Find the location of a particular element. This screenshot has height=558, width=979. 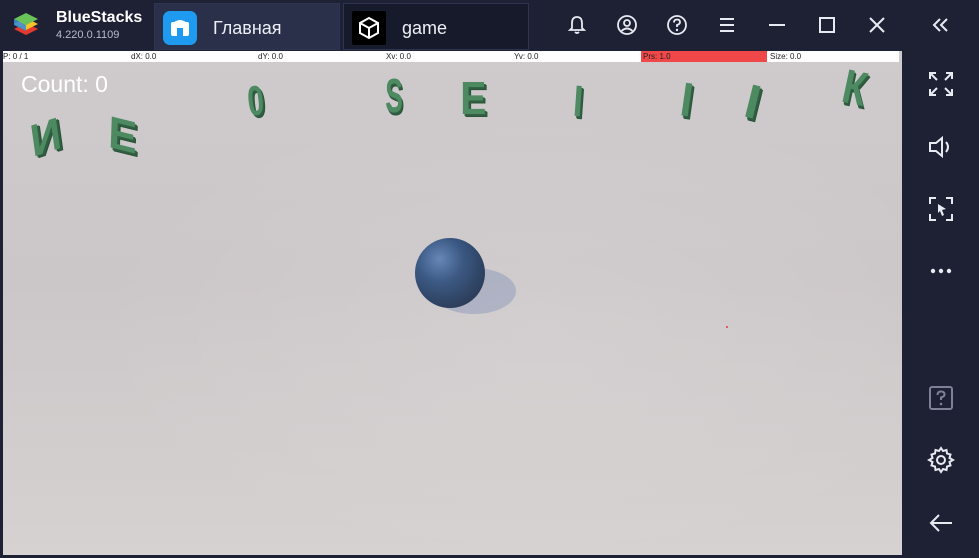

tab-game: game is located at coordinates (436, 26).